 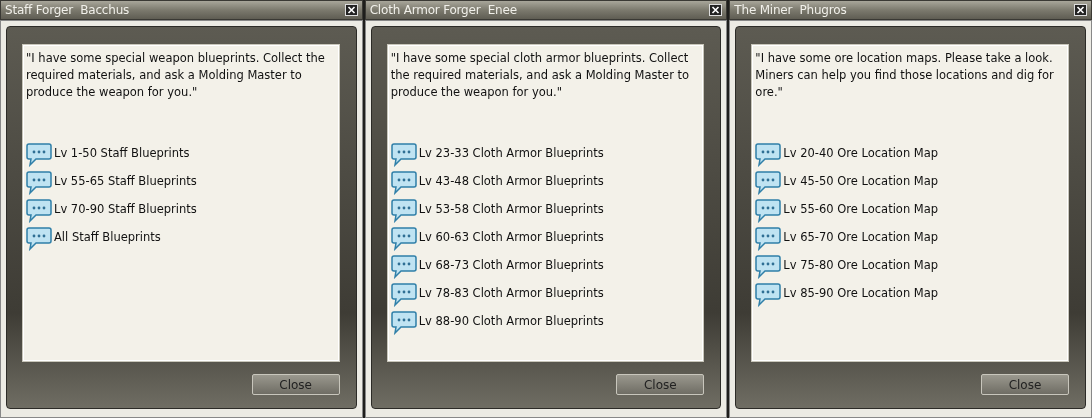 What do you see at coordinates (910, 154) in the screenshot?
I see `dialog-option: Lv 20-40 Ore Location Map` at bounding box center [910, 154].